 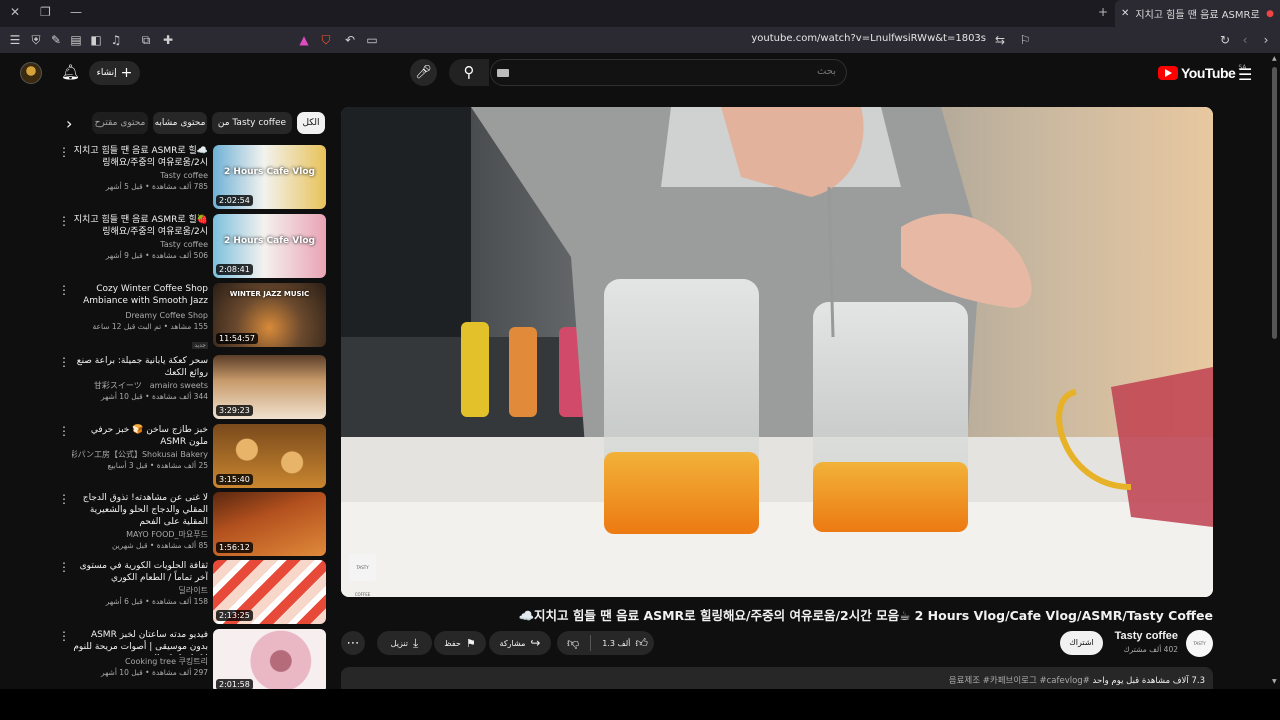 I want to click on search-icon: ⚲, so click(x=469, y=72).